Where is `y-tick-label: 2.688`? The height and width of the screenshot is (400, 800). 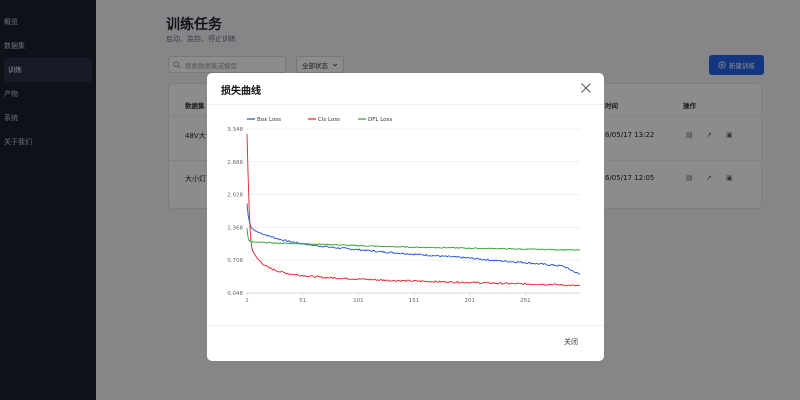 y-tick-label: 2.688 is located at coordinates (235, 163).